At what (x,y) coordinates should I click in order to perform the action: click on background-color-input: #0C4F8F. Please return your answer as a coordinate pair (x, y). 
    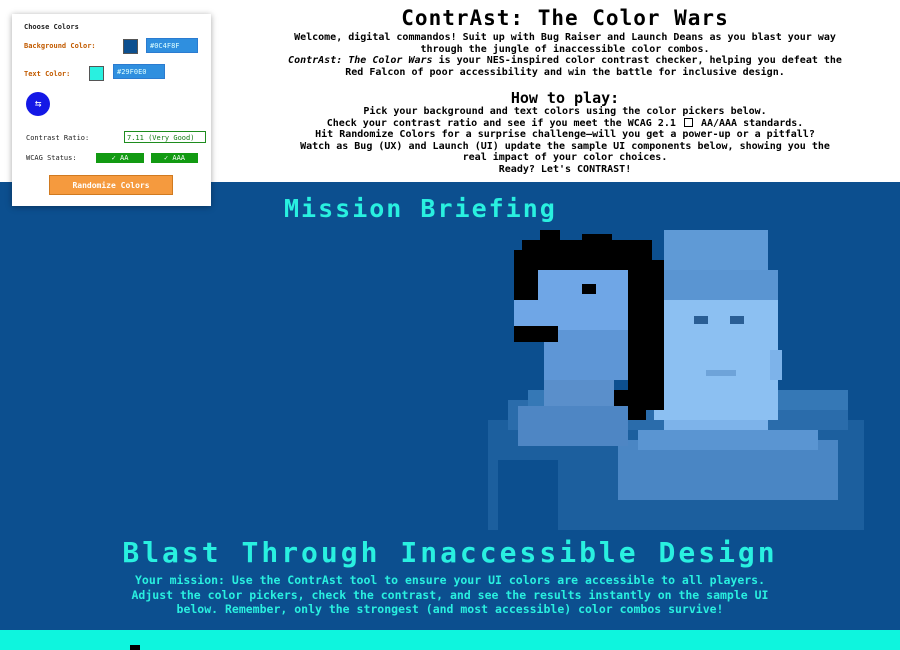
    Looking at the image, I should click on (172, 45).